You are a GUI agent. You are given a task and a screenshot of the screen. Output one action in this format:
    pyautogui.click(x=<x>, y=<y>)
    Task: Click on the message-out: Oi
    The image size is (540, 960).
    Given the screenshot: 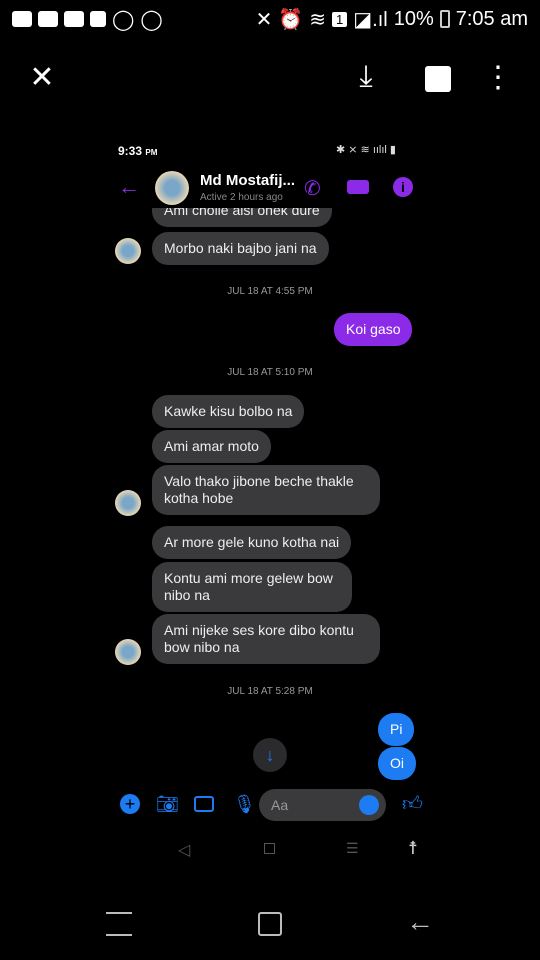 What is the action you would take?
    pyautogui.click(x=397, y=763)
    